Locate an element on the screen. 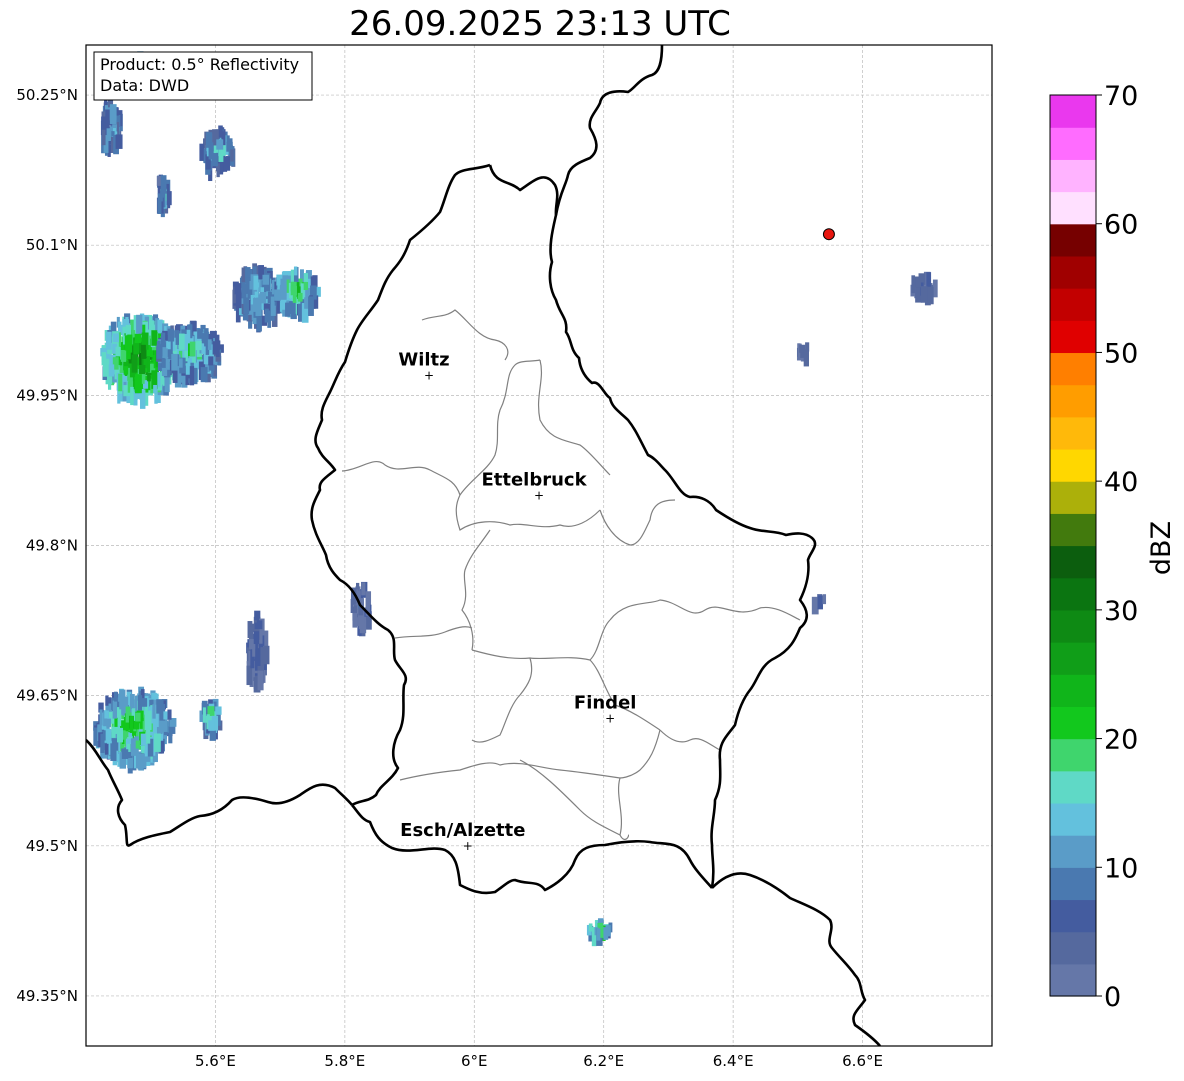 This screenshot has height=1081, width=1184. lat-tick-label: 50.25°N is located at coordinates (47, 95).